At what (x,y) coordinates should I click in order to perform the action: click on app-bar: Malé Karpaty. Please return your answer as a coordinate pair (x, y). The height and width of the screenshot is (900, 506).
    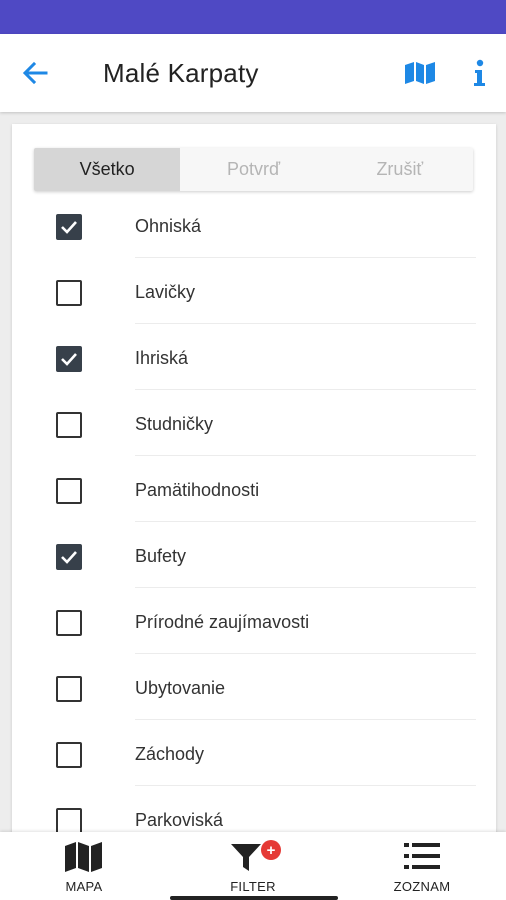
    Looking at the image, I should click on (253, 73).